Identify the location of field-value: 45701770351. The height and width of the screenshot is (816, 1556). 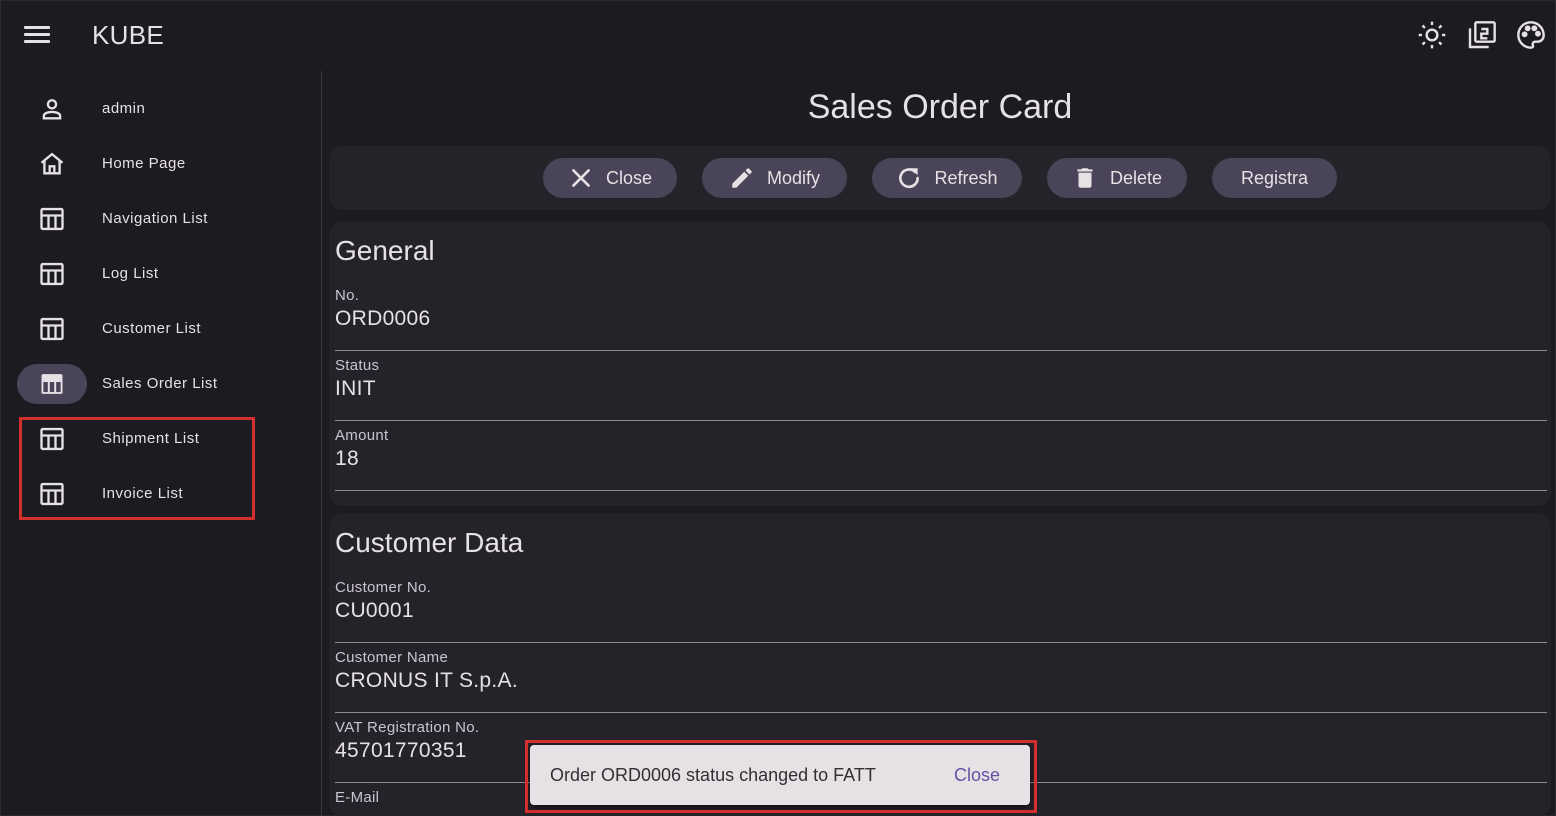
(401, 750).